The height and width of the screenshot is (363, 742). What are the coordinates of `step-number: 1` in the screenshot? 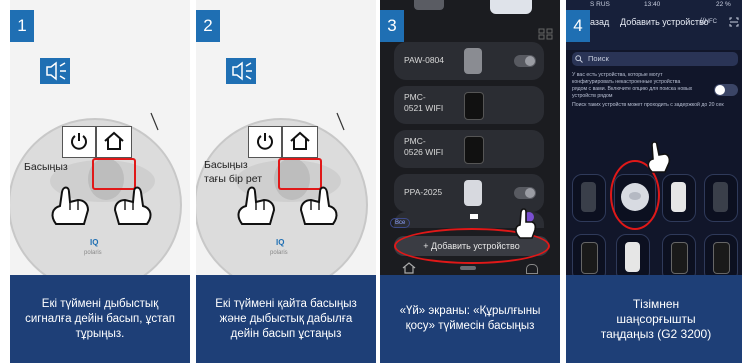 It's located at (22, 26).